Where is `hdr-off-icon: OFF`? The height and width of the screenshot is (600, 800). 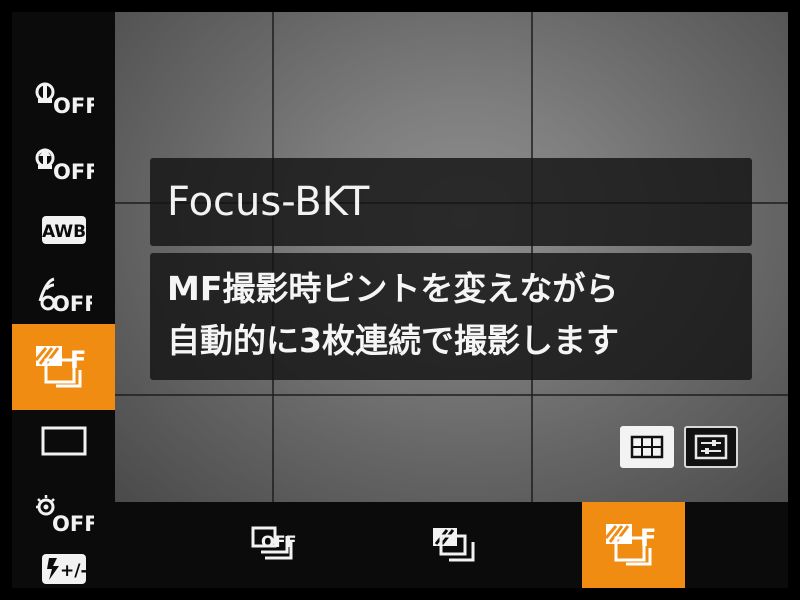
hdr-off-icon: OFF is located at coordinates (64, 515).